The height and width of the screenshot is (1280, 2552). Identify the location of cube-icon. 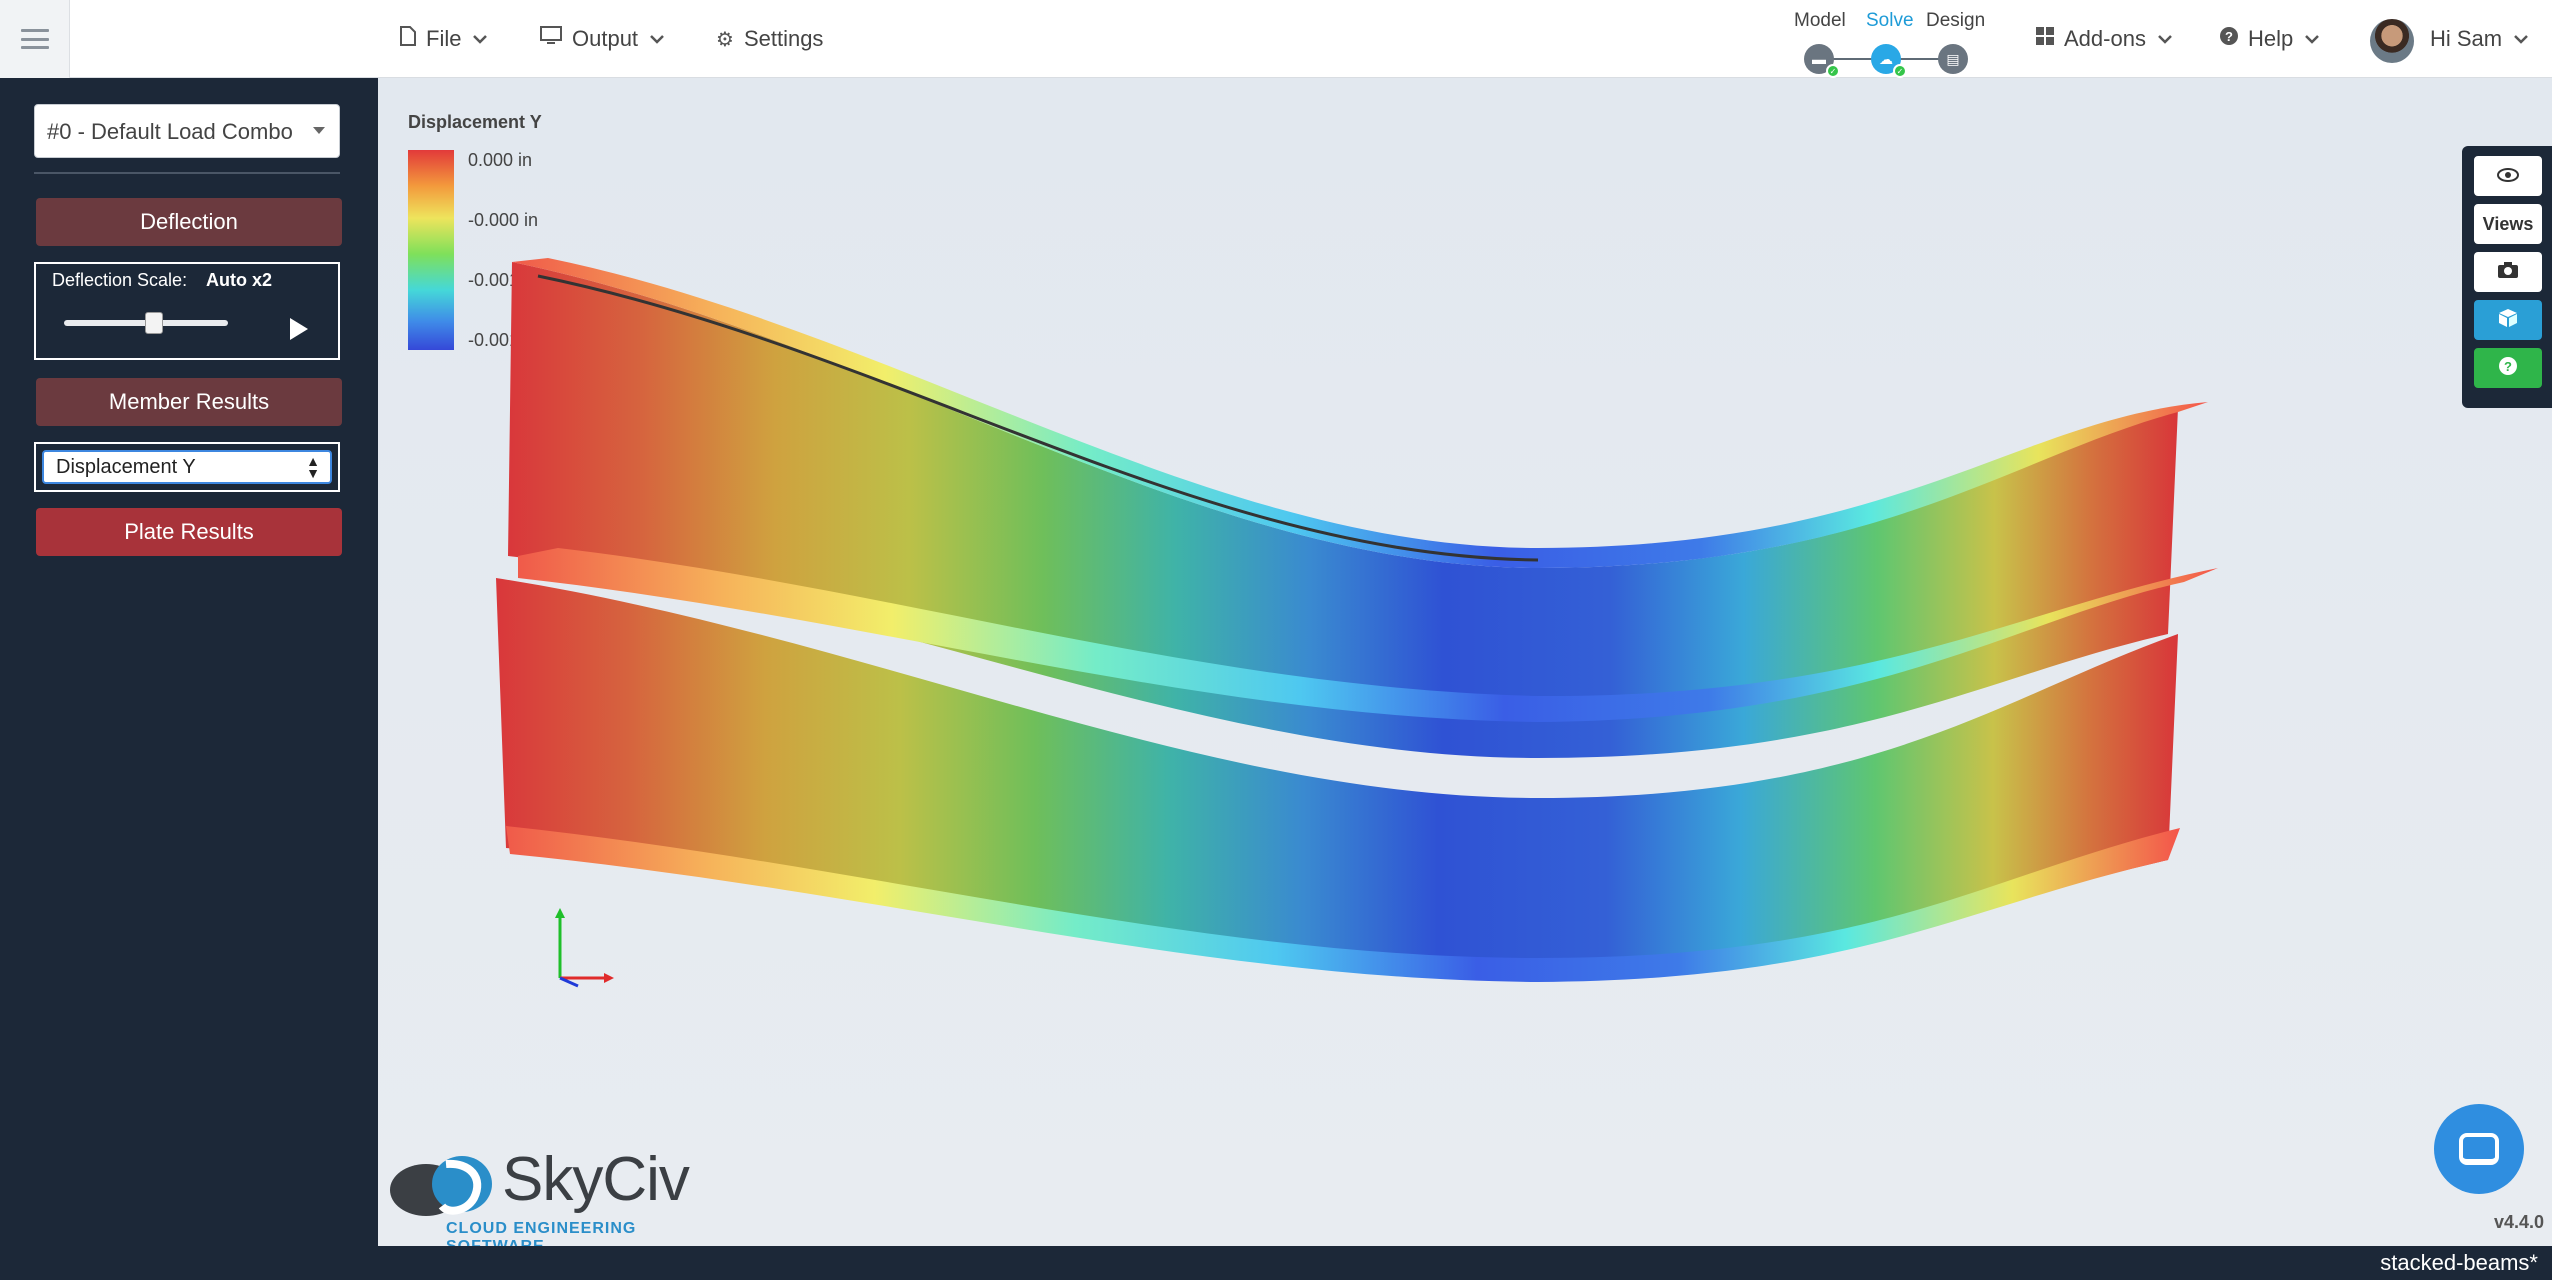
(2508, 320).